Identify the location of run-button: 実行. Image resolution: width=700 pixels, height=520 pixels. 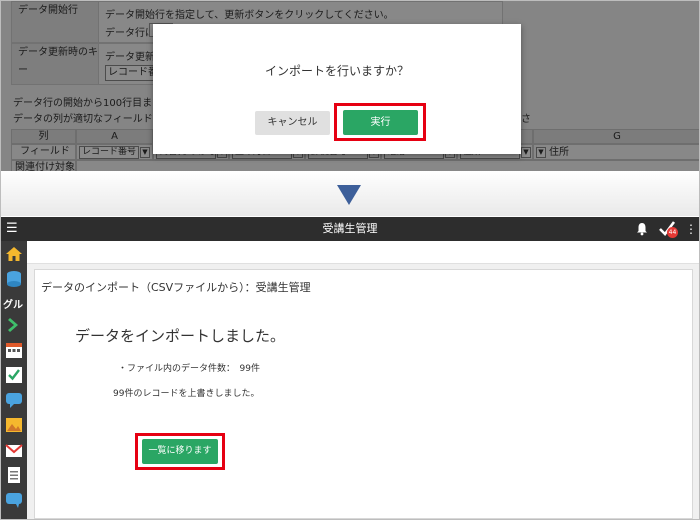
(380, 122).